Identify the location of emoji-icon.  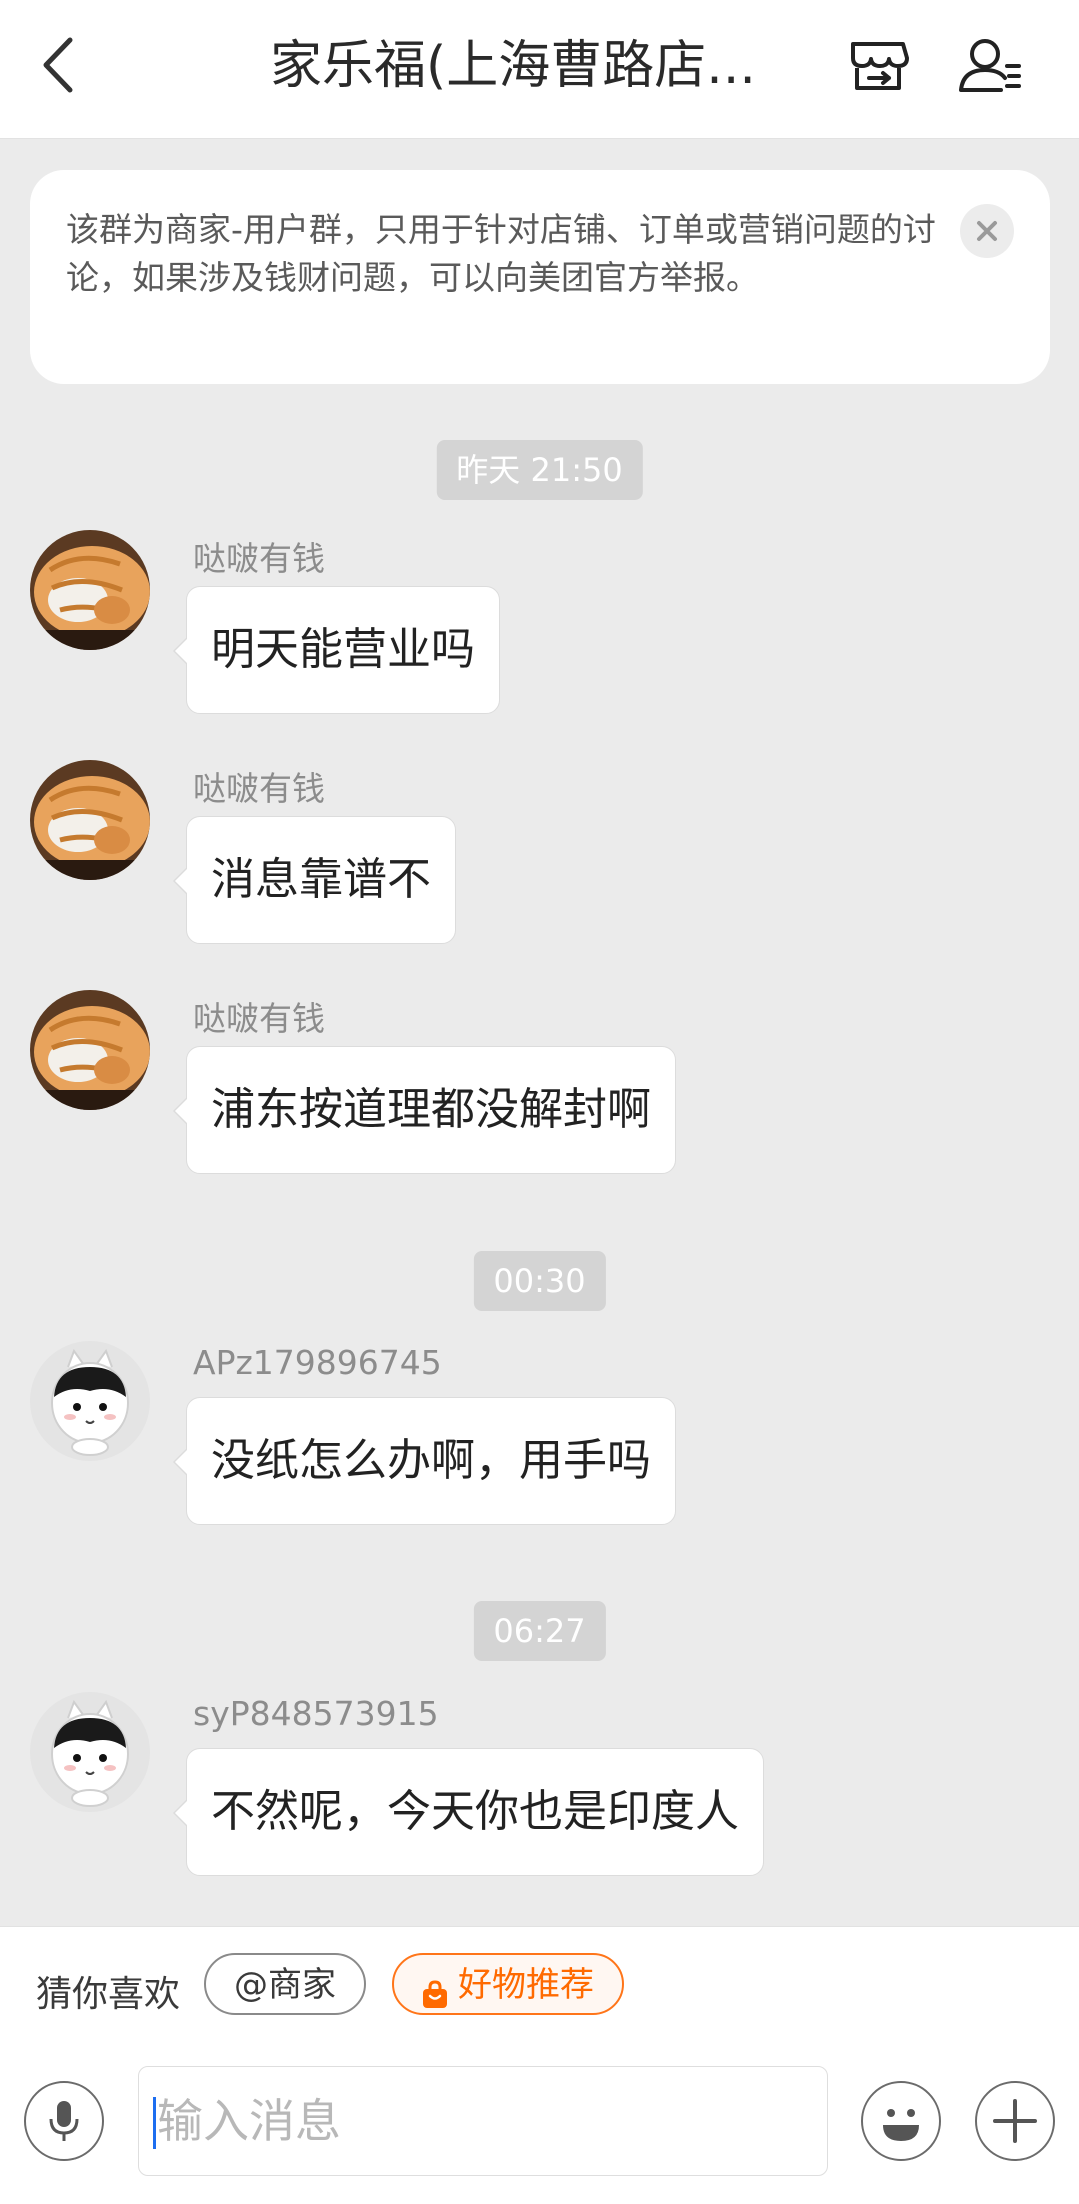
(901, 2125).